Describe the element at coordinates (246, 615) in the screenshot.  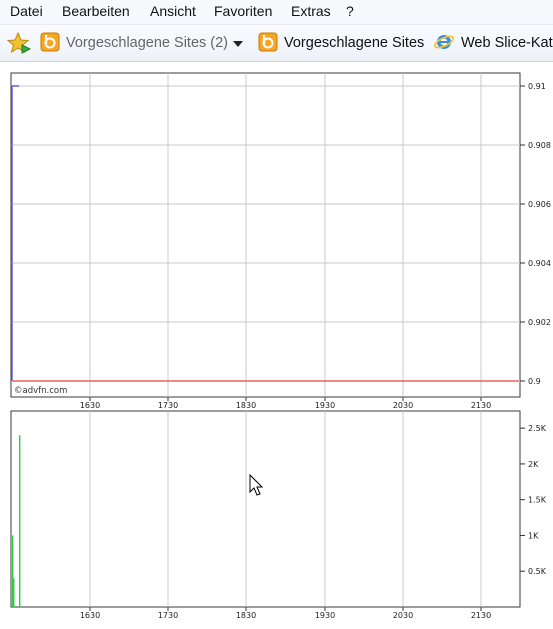
I see `volume-x-tick-label: 1830` at that location.